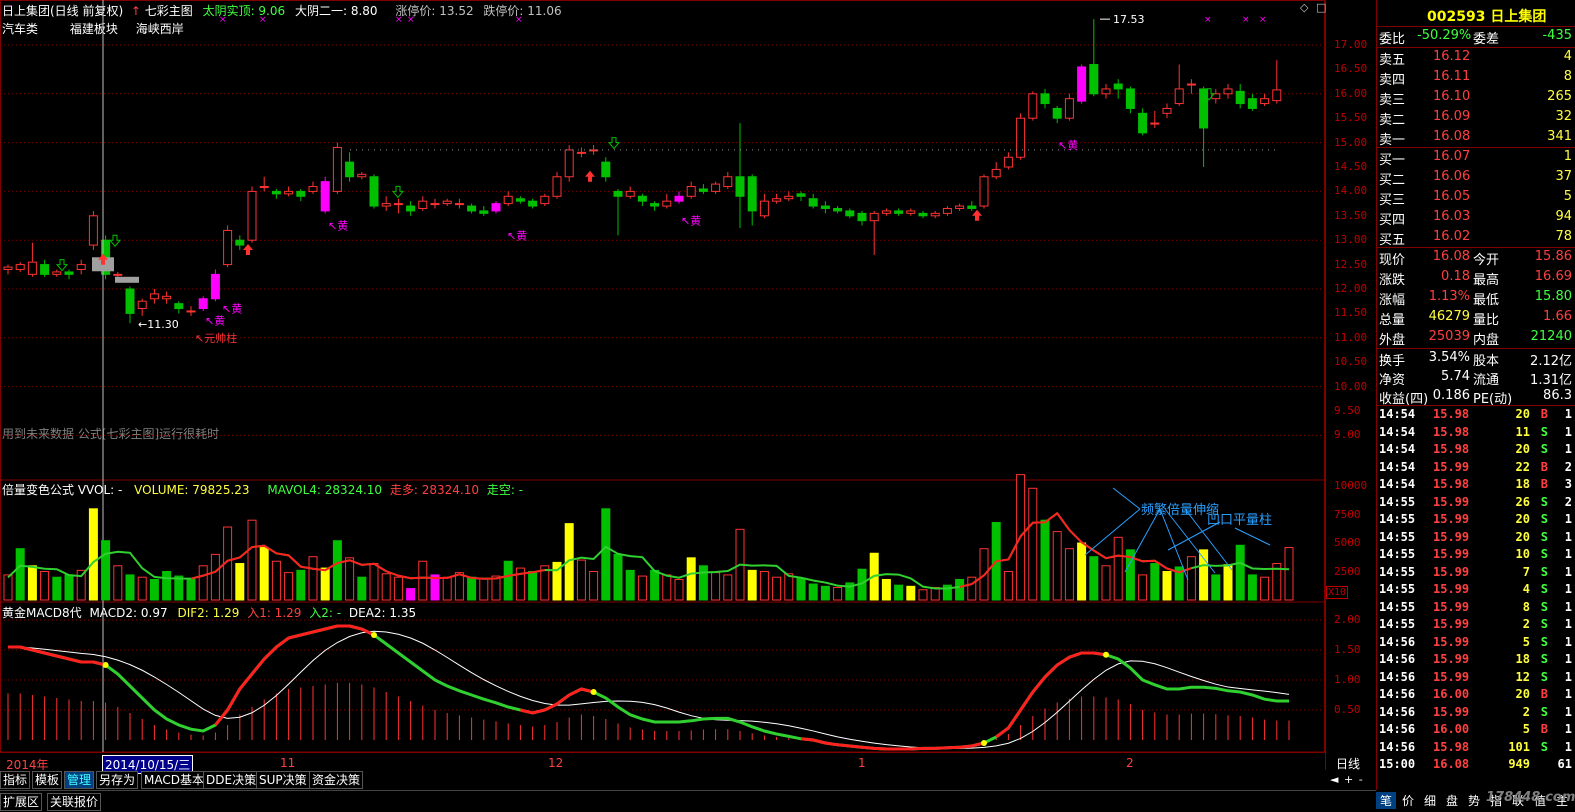 The width and height of the screenshot is (1575, 812). Describe the element at coordinates (1392, 200) in the screenshot. I see `buy-level-label: 买三` at that location.